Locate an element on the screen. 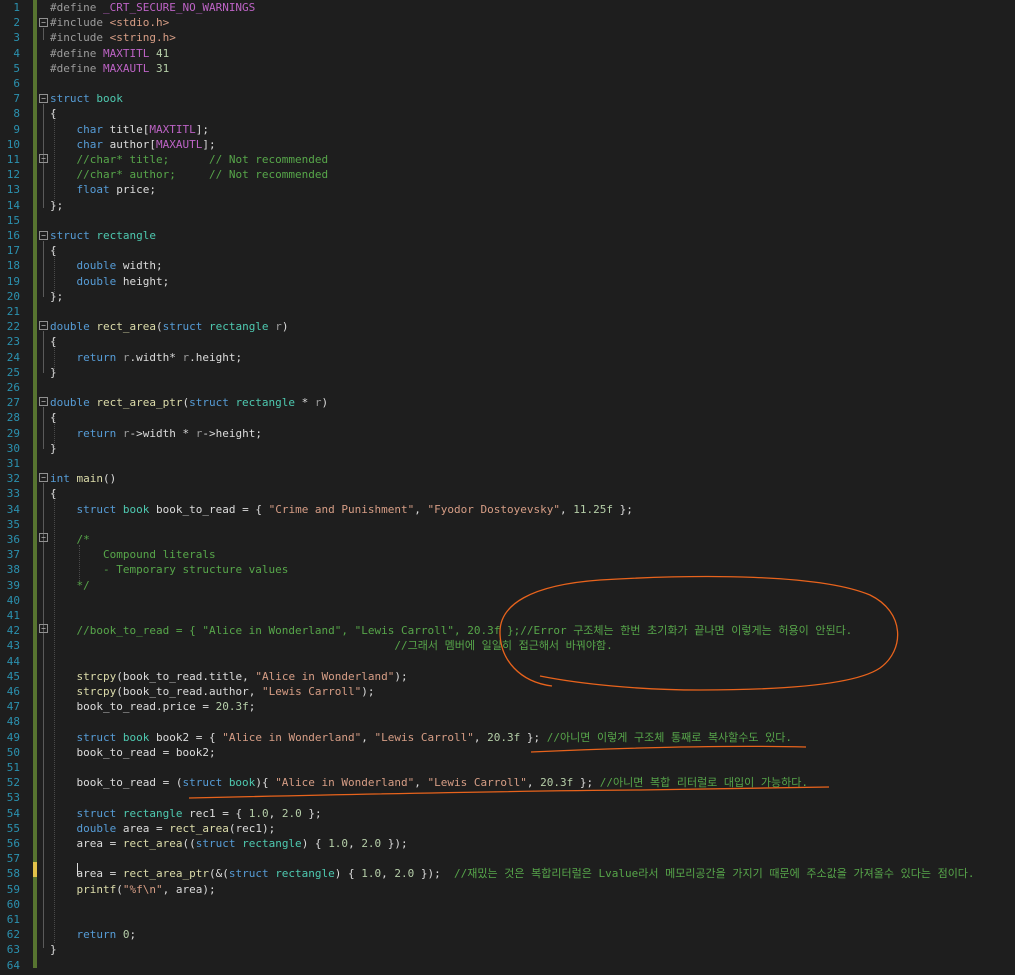  code-line: #define _CRT_SECURE_NO_WARNINGS is located at coordinates (152, 7).